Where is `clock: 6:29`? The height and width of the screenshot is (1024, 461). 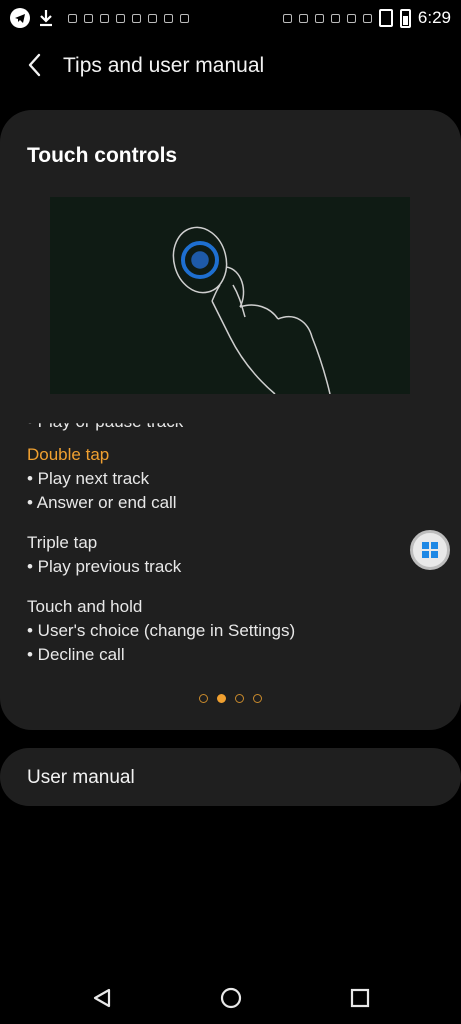
clock: 6:29 is located at coordinates (434, 17).